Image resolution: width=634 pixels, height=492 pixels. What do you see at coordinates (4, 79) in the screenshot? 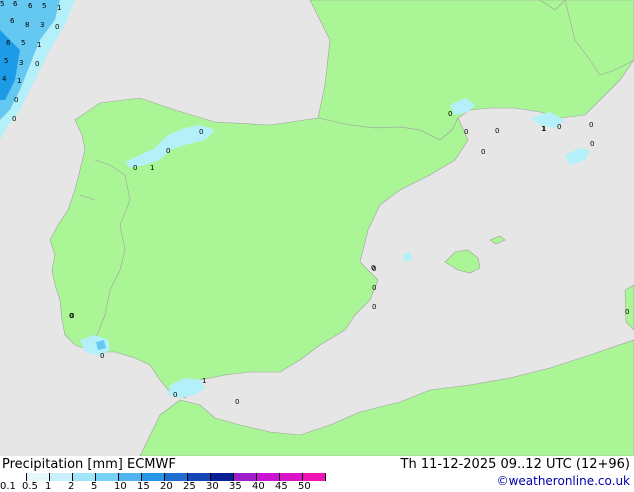
I see `precip-value: 4` at bounding box center [4, 79].